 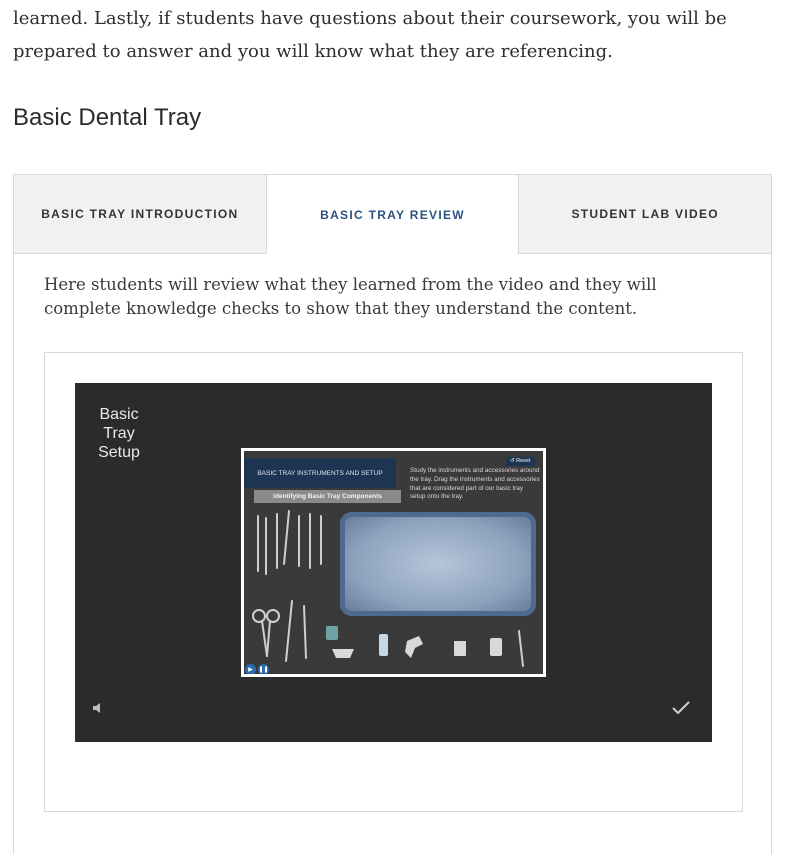 What do you see at coordinates (250, 669) in the screenshot?
I see `play-icon: ▶` at bounding box center [250, 669].